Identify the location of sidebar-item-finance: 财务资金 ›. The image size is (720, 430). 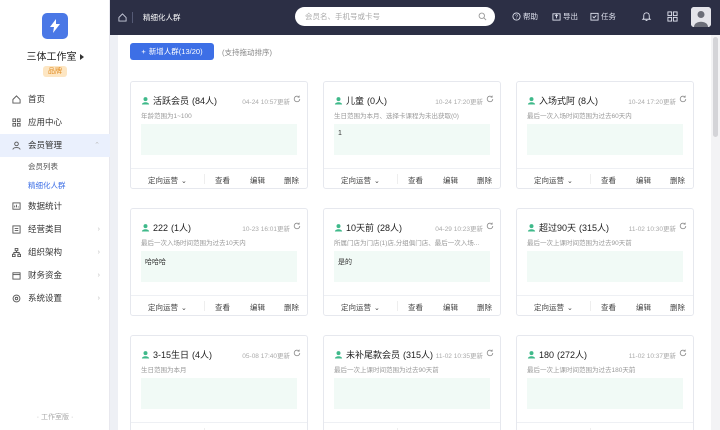
(55, 275).